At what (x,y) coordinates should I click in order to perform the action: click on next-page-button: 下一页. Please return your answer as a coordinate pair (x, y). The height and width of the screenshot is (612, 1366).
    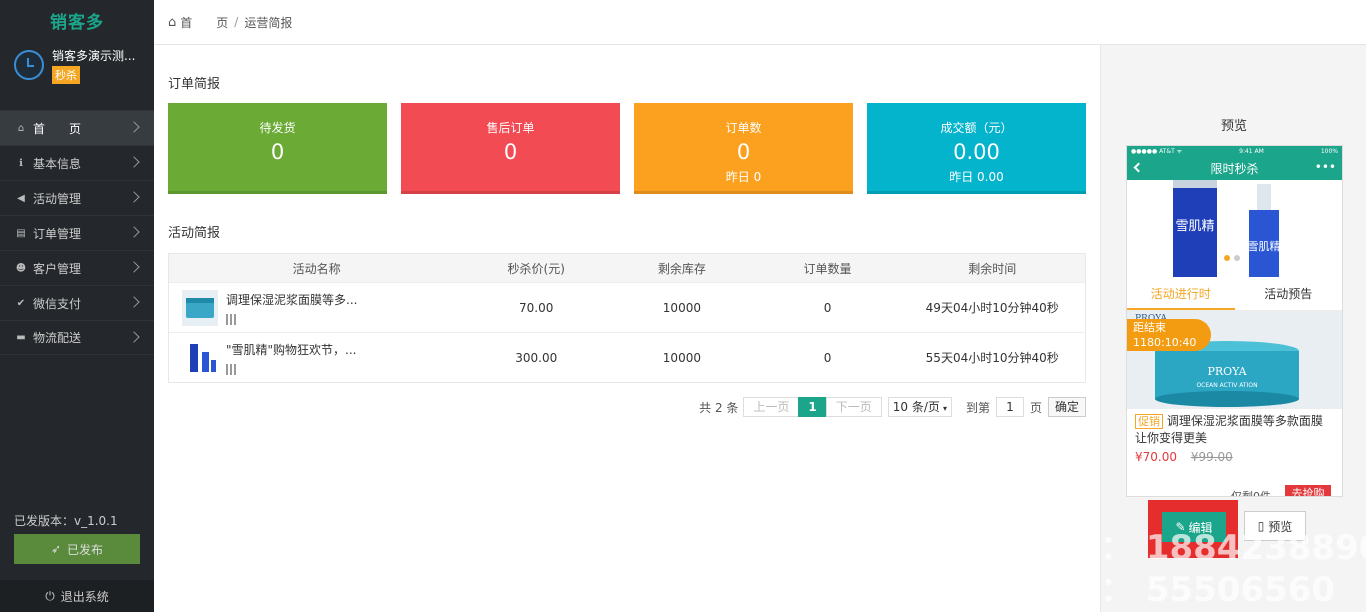
    Looking at the image, I should click on (853, 407).